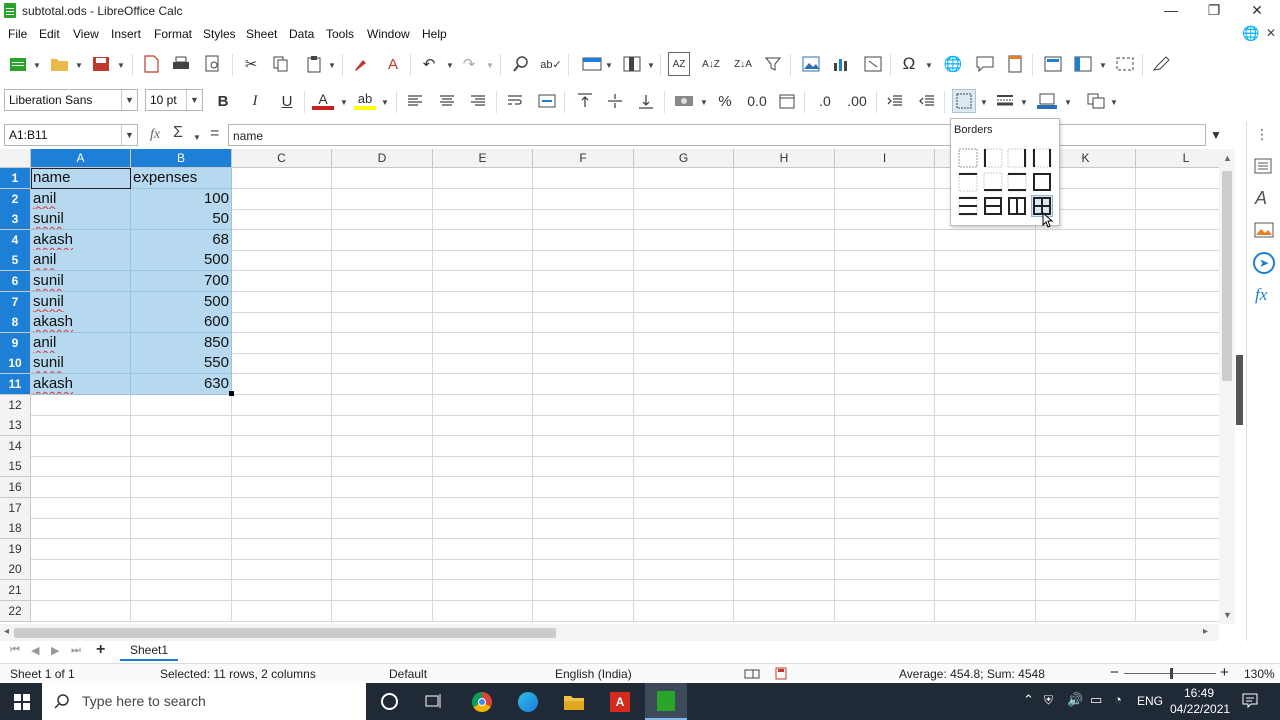 The height and width of the screenshot is (720, 1280). Describe the element at coordinates (773, 64) in the screenshot. I see `autofilter-icon` at that location.